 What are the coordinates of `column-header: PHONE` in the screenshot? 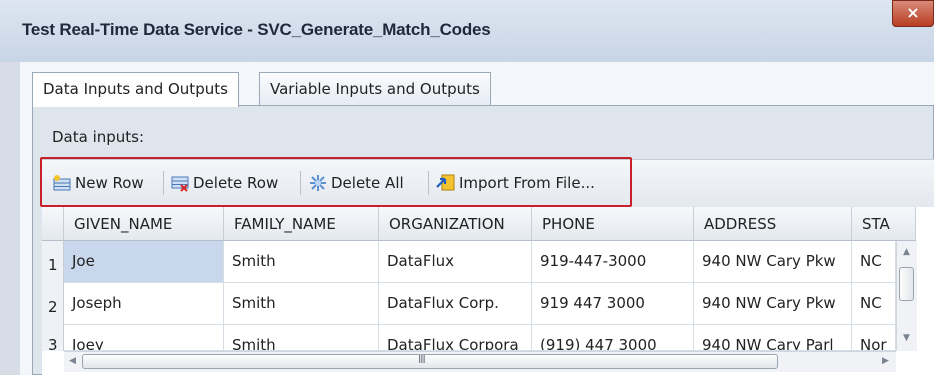 It's located at (613, 224).